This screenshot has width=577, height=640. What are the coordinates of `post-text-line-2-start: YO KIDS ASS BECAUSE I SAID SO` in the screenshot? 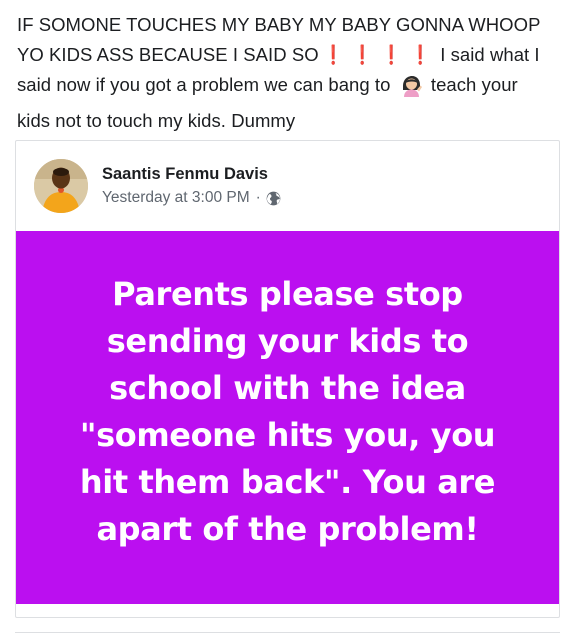 It's located at (168, 54).